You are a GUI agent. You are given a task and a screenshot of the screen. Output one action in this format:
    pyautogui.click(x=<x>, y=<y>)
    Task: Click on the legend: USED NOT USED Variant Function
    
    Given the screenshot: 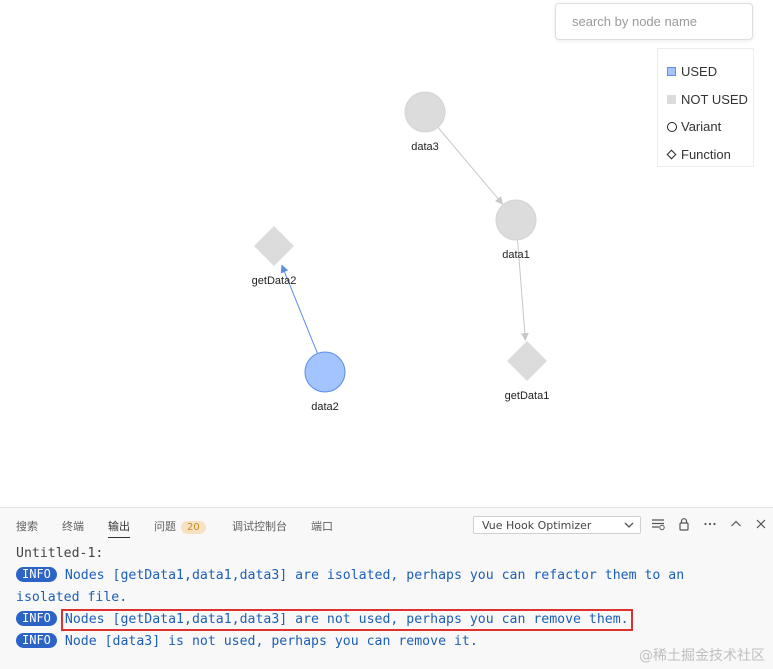 What is the action you would take?
    pyautogui.click(x=705, y=107)
    